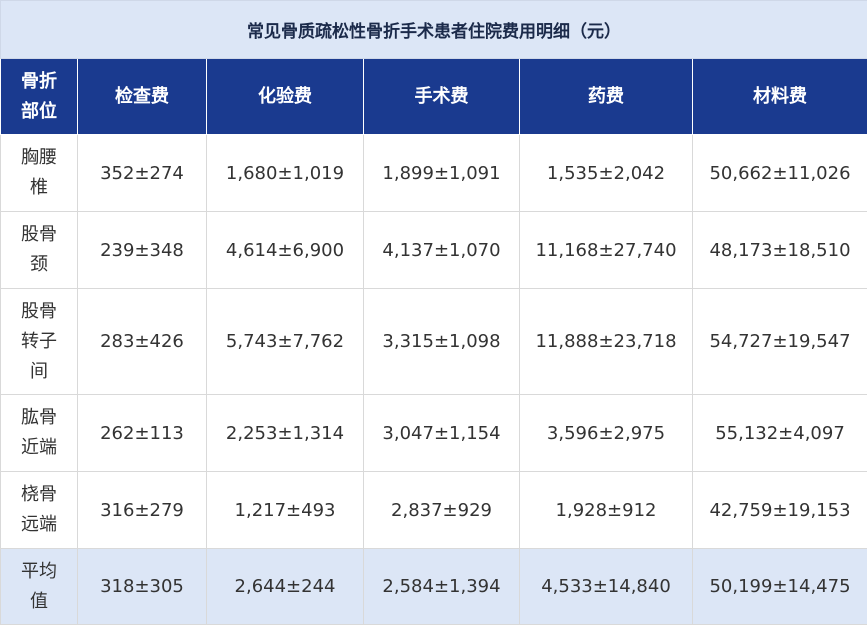  Describe the element at coordinates (39, 433) in the screenshot. I see `row-site: 肱骨 近端` at that location.